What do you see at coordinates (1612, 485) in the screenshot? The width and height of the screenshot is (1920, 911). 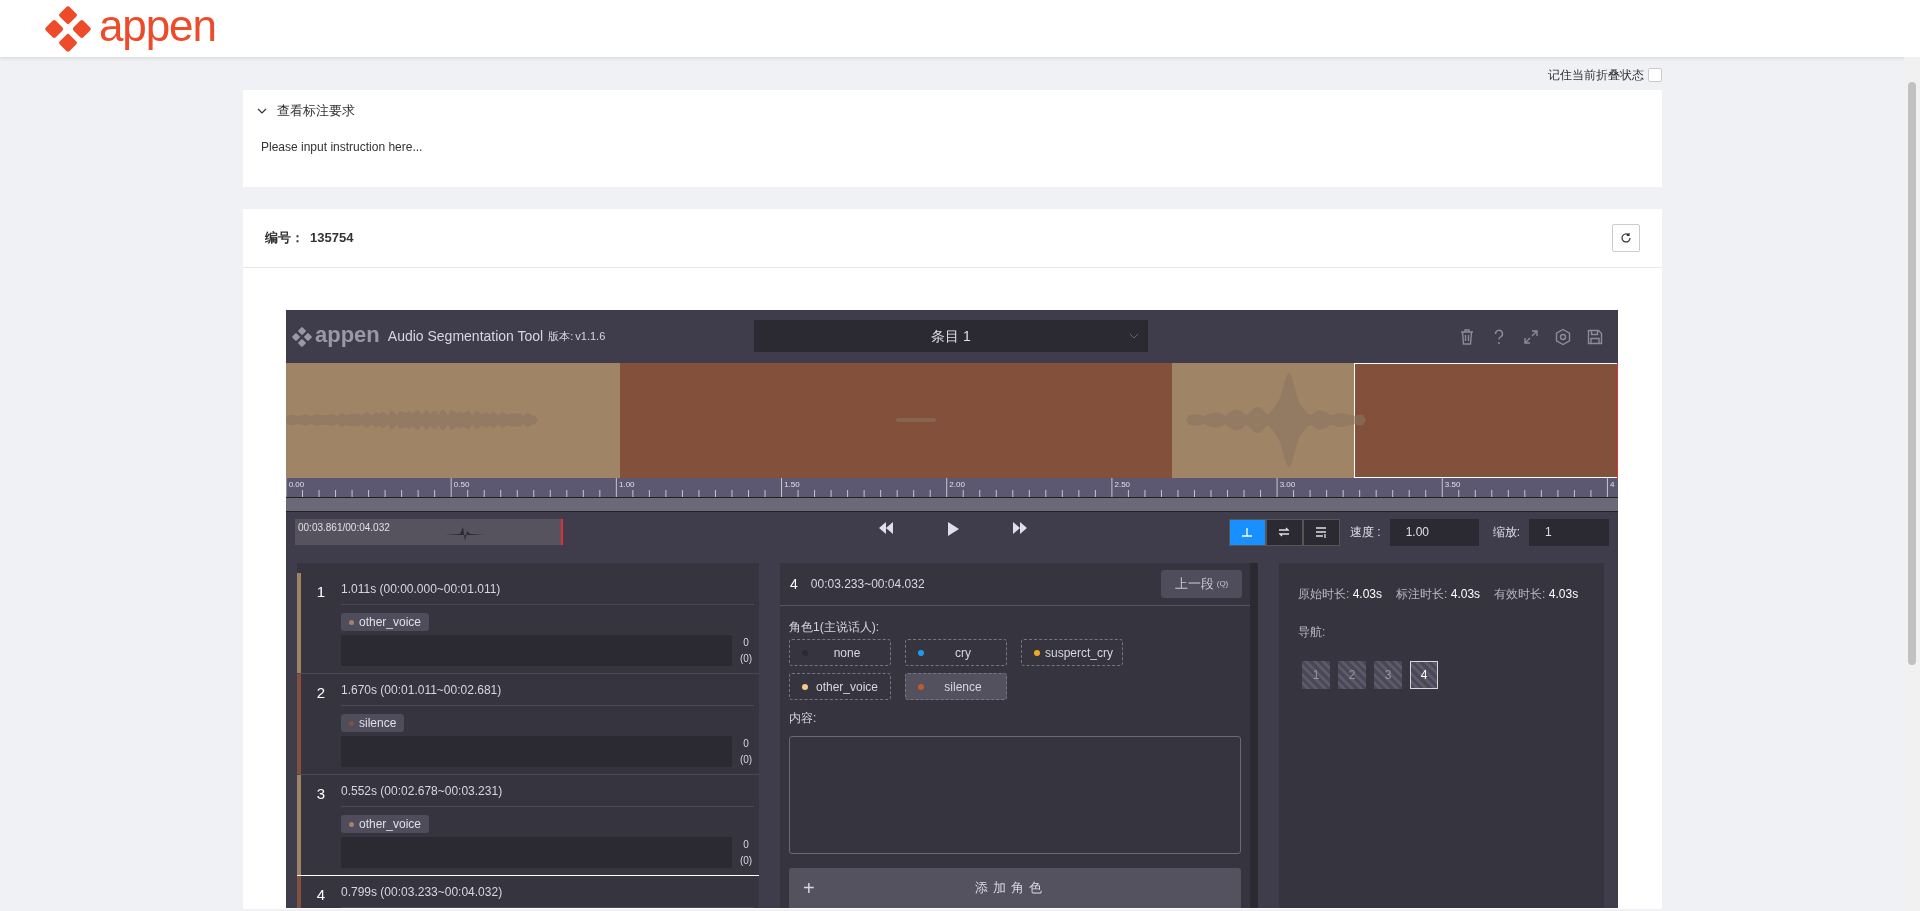 I see `ruler-label: 4` at bounding box center [1612, 485].